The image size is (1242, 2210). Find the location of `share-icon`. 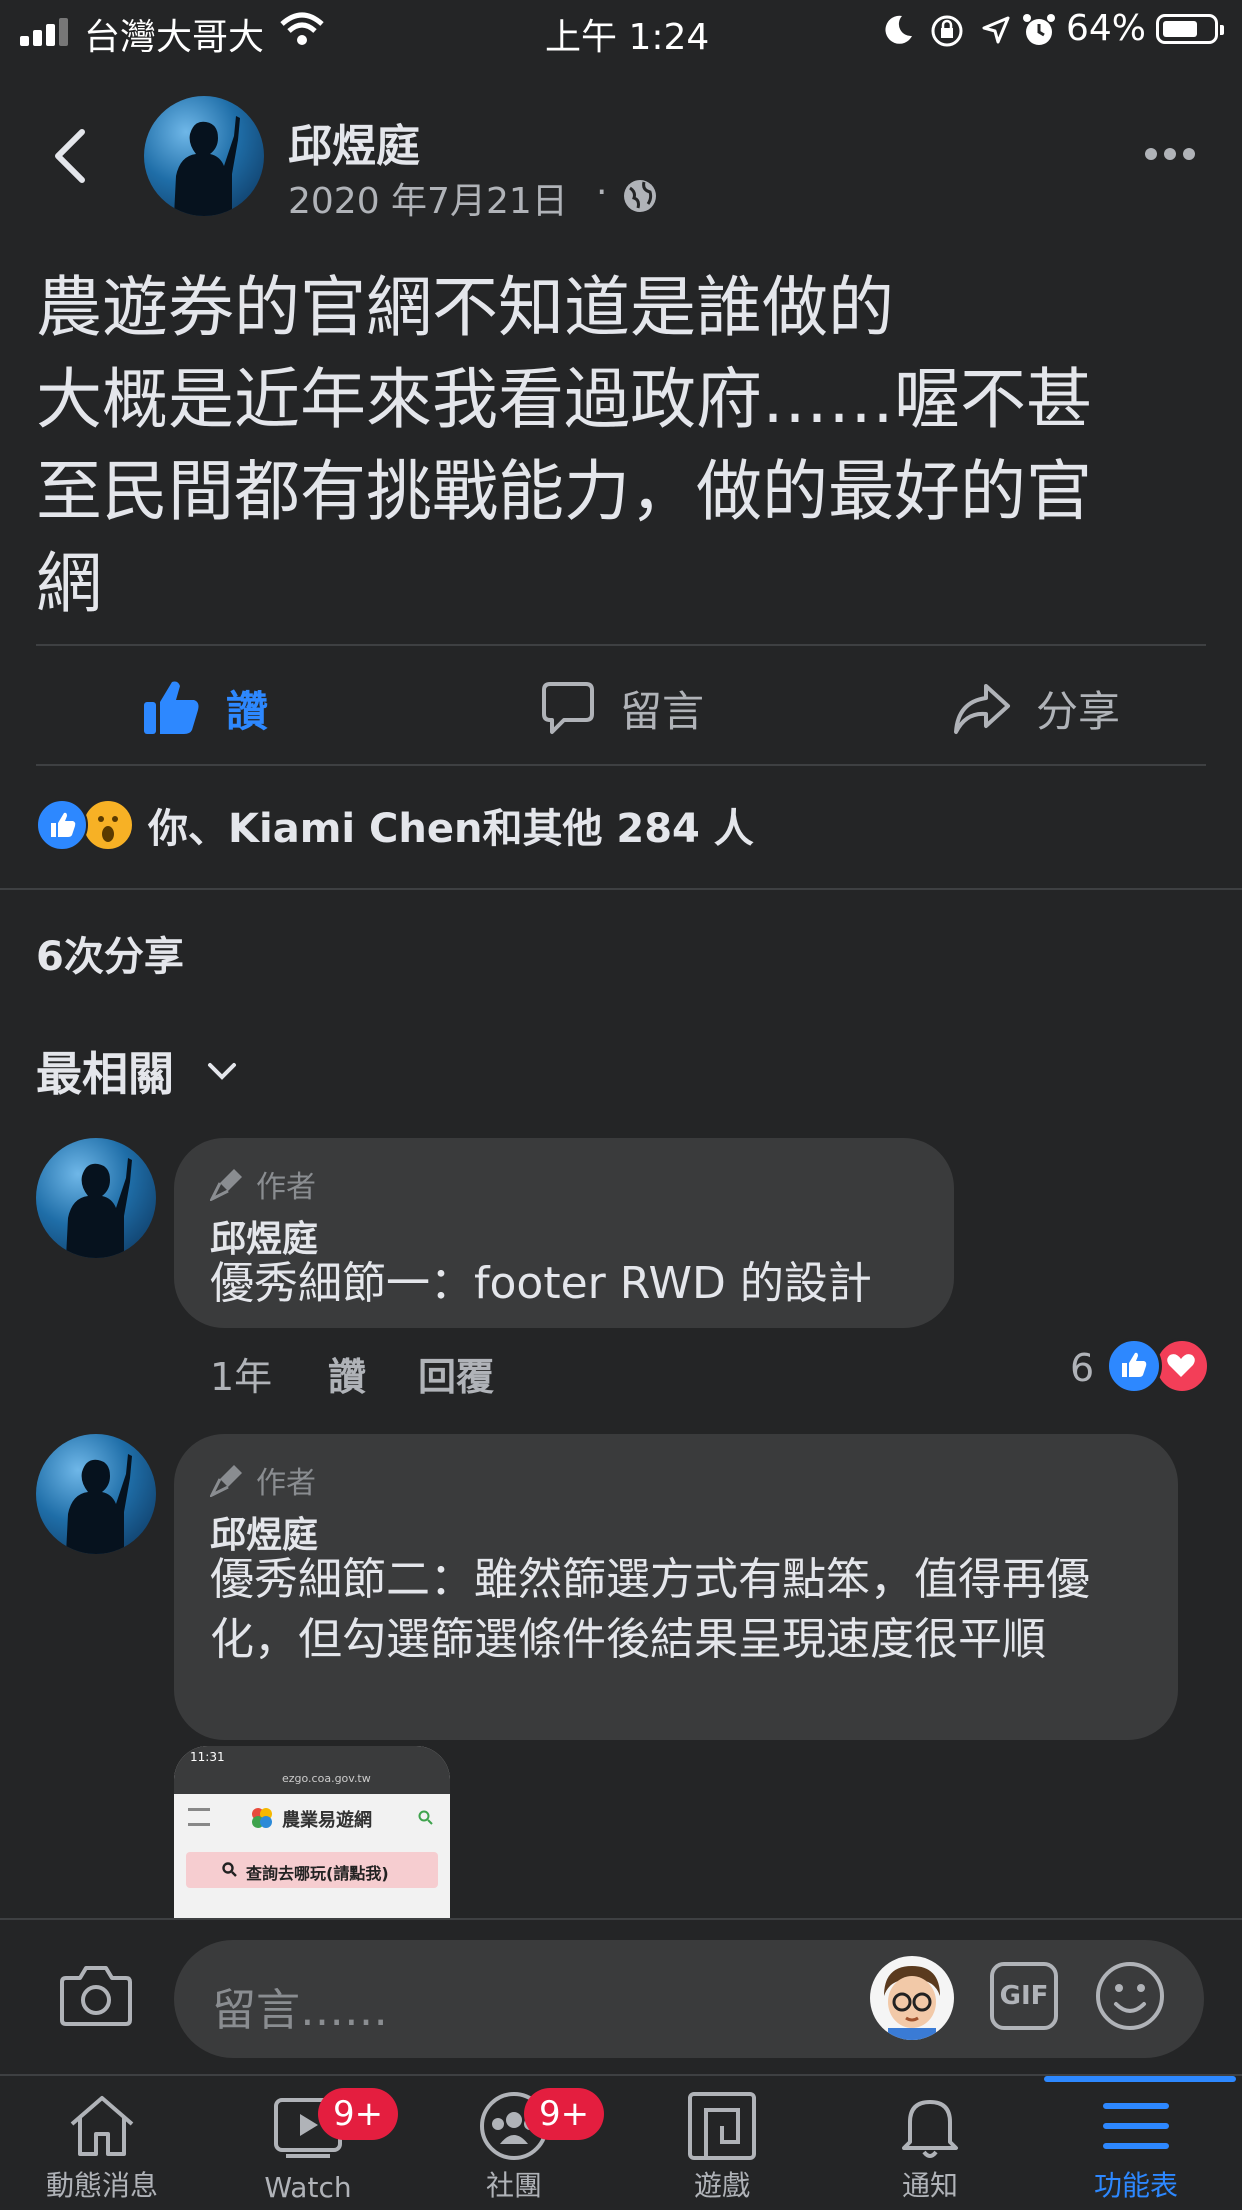

share-icon is located at coordinates (982, 709).